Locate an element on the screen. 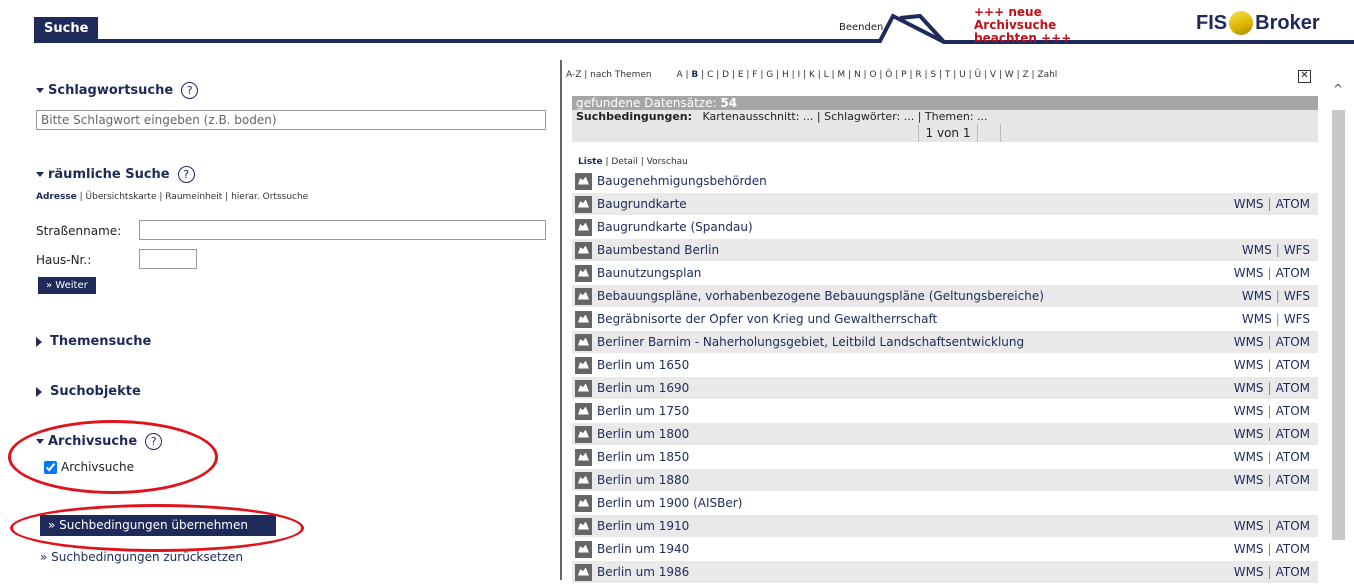  map-layer-icon is located at coordinates (583, 480).